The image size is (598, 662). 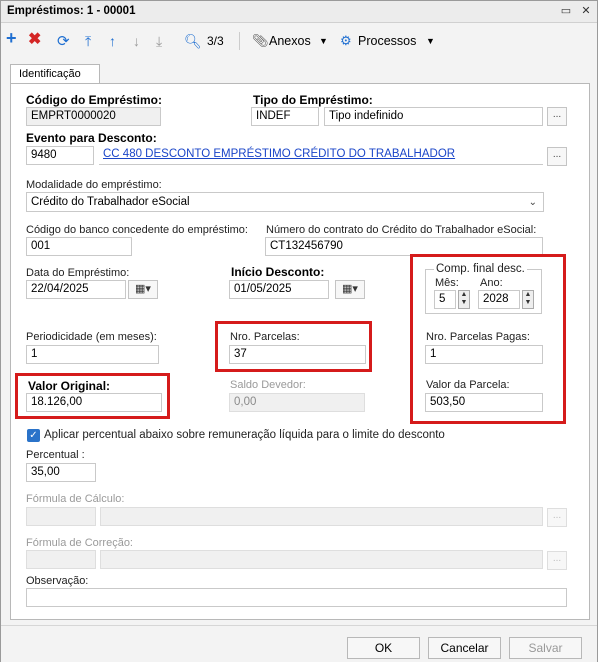 What do you see at coordinates (60, 155) in the screenshot?
I see `evento-desconto-code-field: 9480` at bounding box center [60, 155].